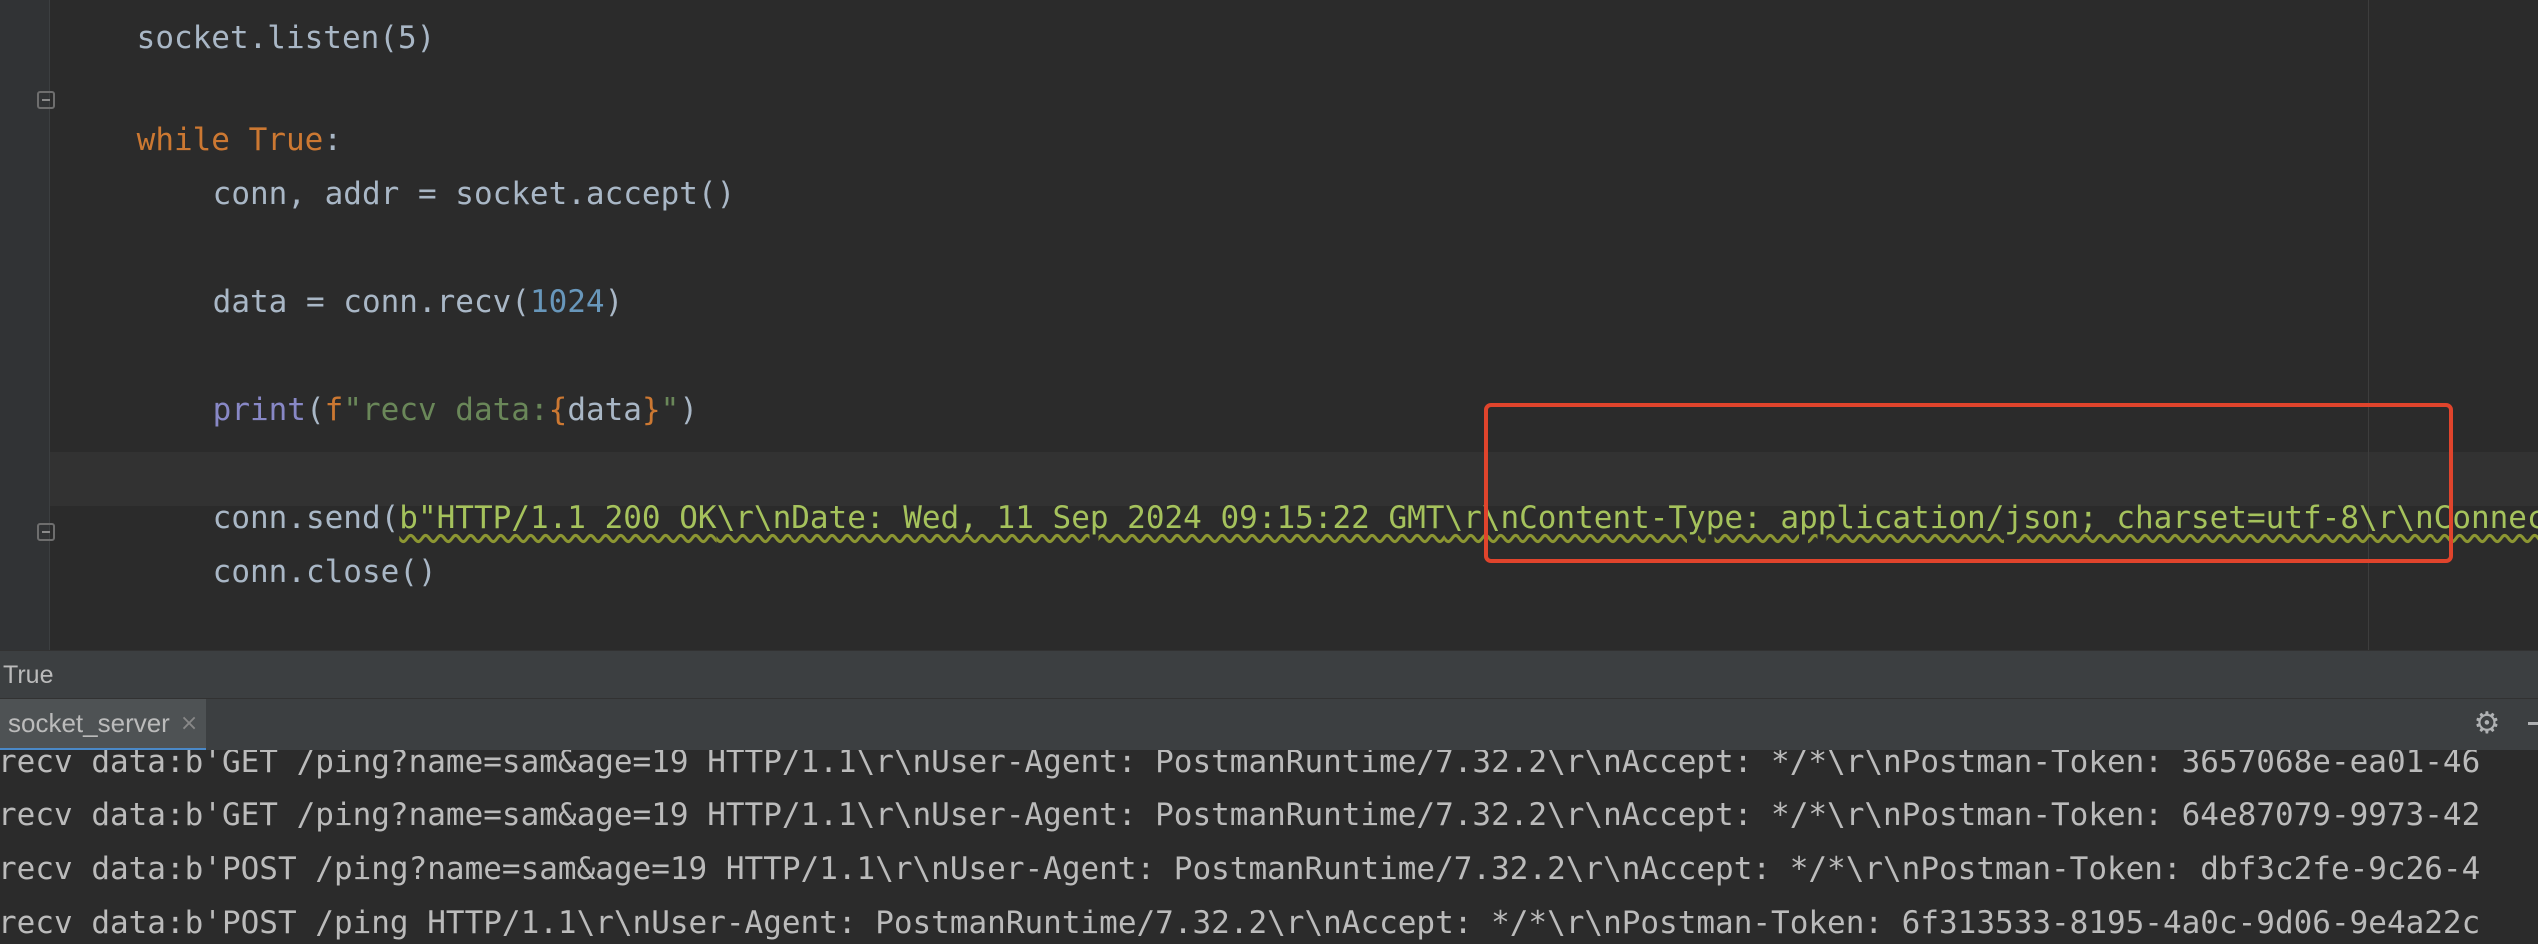 The height and width of the screenshot is (944, 2538). Describe the element at coordinates (558, 518) in the screenshot. I see `bytes-literal: b"HTTP/1.1 200 OK` at that location.